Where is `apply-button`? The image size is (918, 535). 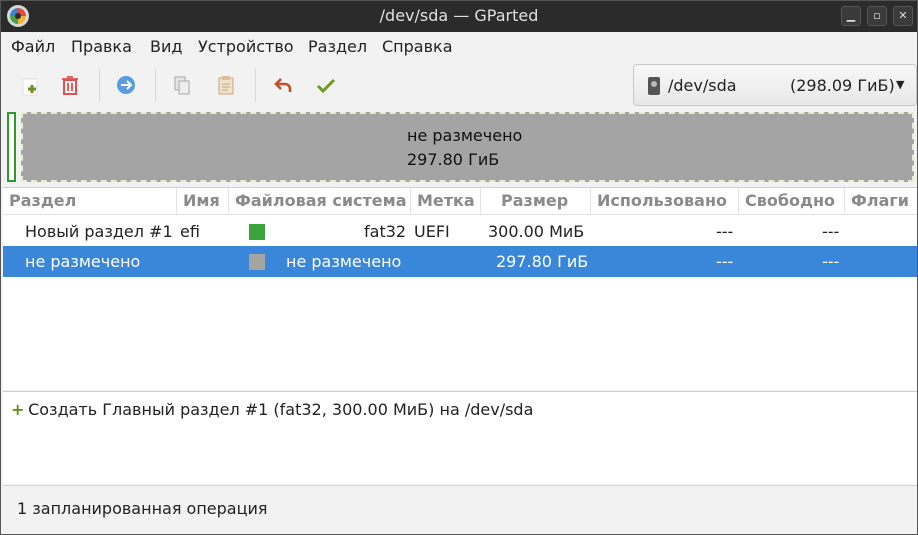
apply-button is located at coordinates (326, 85).